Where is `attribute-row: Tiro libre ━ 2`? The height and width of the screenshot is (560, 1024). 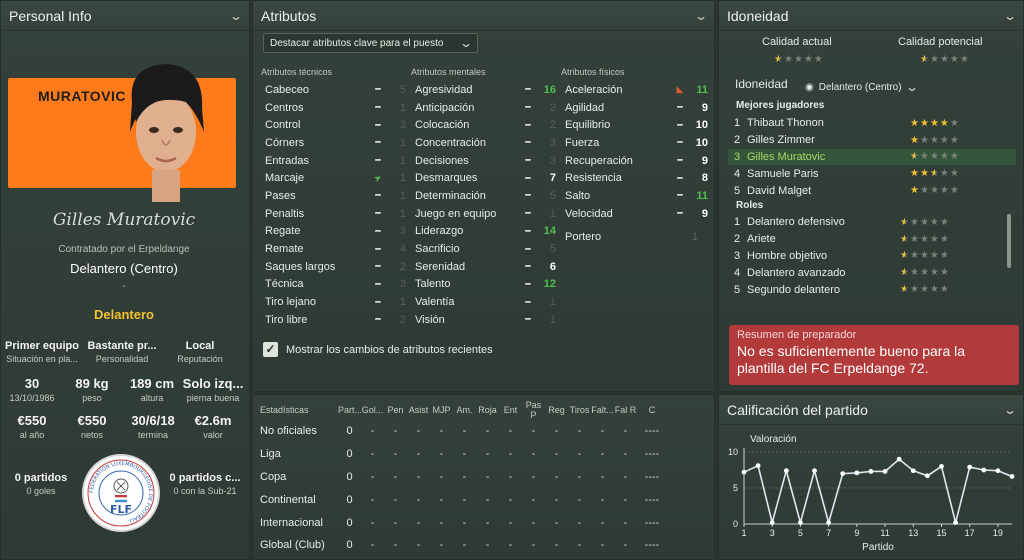
attribute-row: Tiro libre ━ 2 is located at coordinates (333, 320).